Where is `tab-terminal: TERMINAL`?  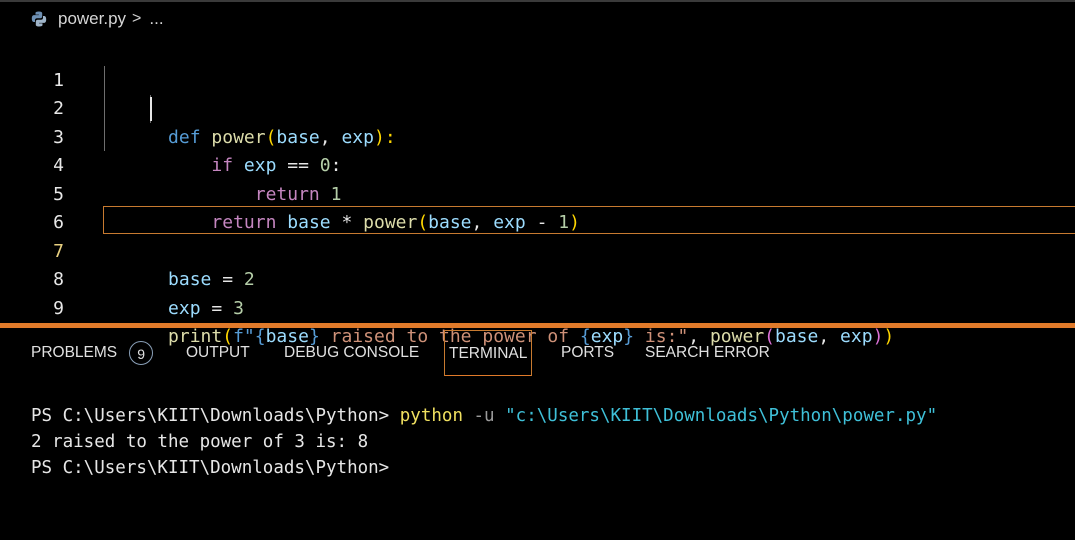 tab-terminal: TERMINAL is located at coordinates (488, 353).